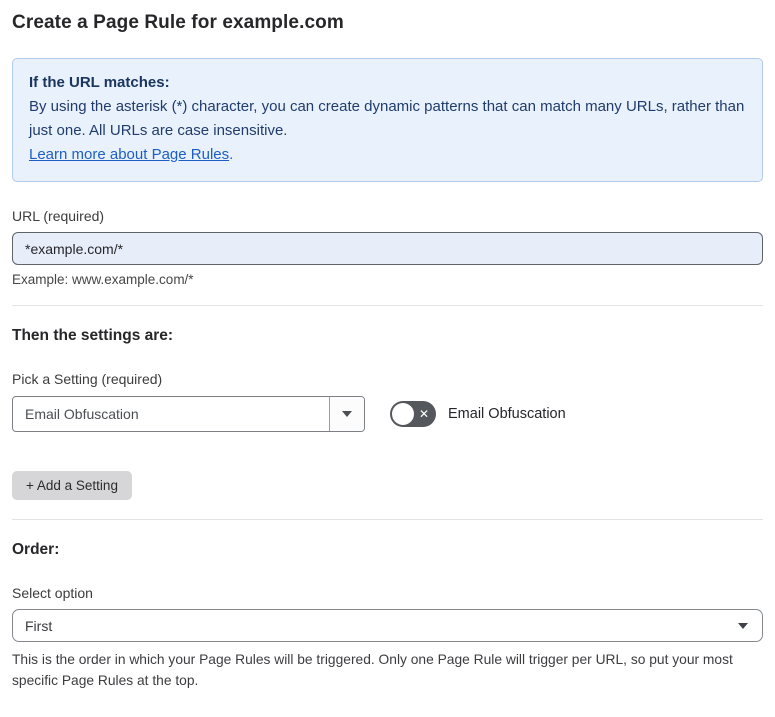  What do you see at coordinates (403, 414) in the screenshot?
I see `toggle-knob` at bounding box center [403, 414].